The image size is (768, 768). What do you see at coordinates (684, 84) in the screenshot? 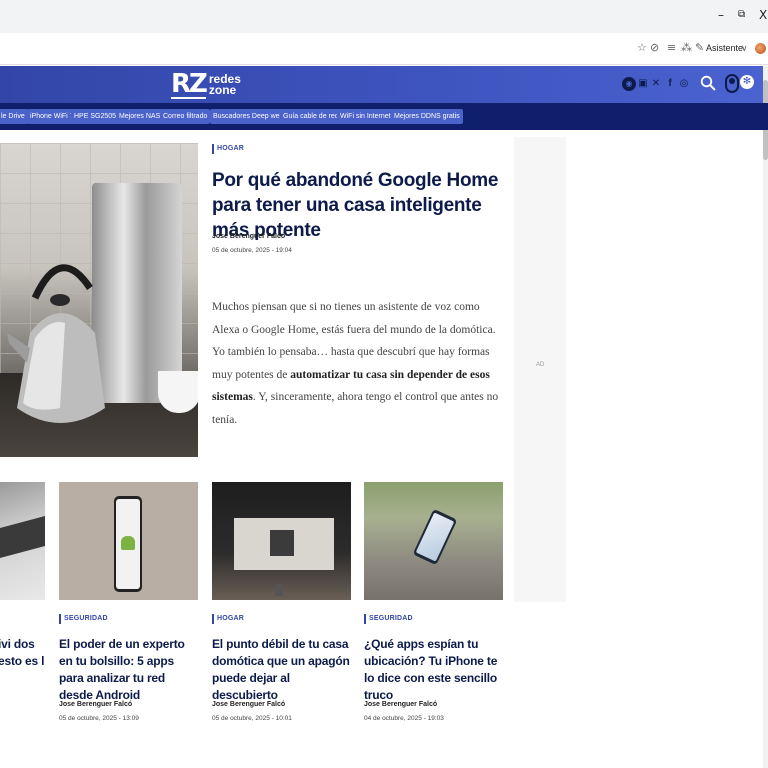
I see `instagram-icon: ◎` at bounding box center [684, 84].